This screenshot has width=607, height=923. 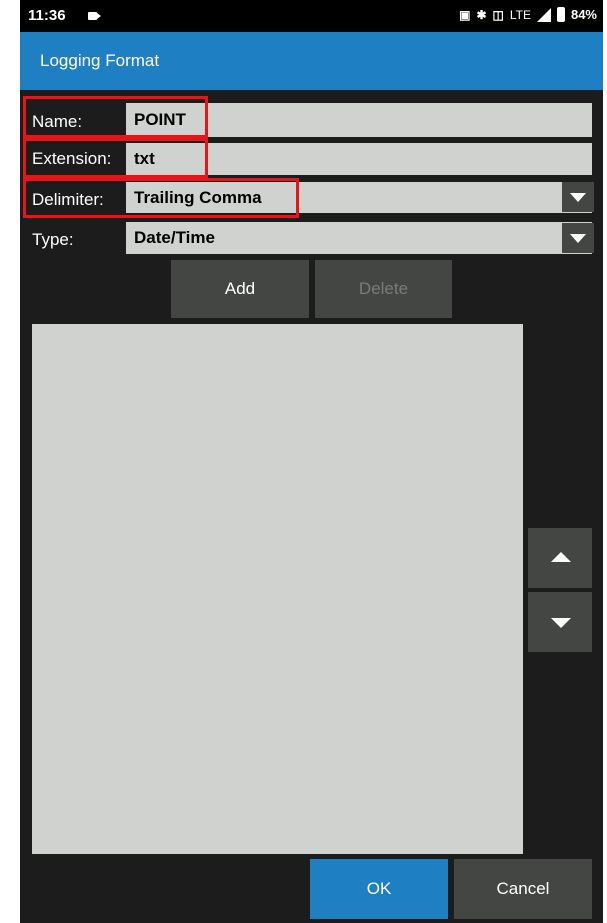 What do you see at coordinates (53, 239) in the screenshot?
I see `type-label: Type:` at bounding box center [53, 239].